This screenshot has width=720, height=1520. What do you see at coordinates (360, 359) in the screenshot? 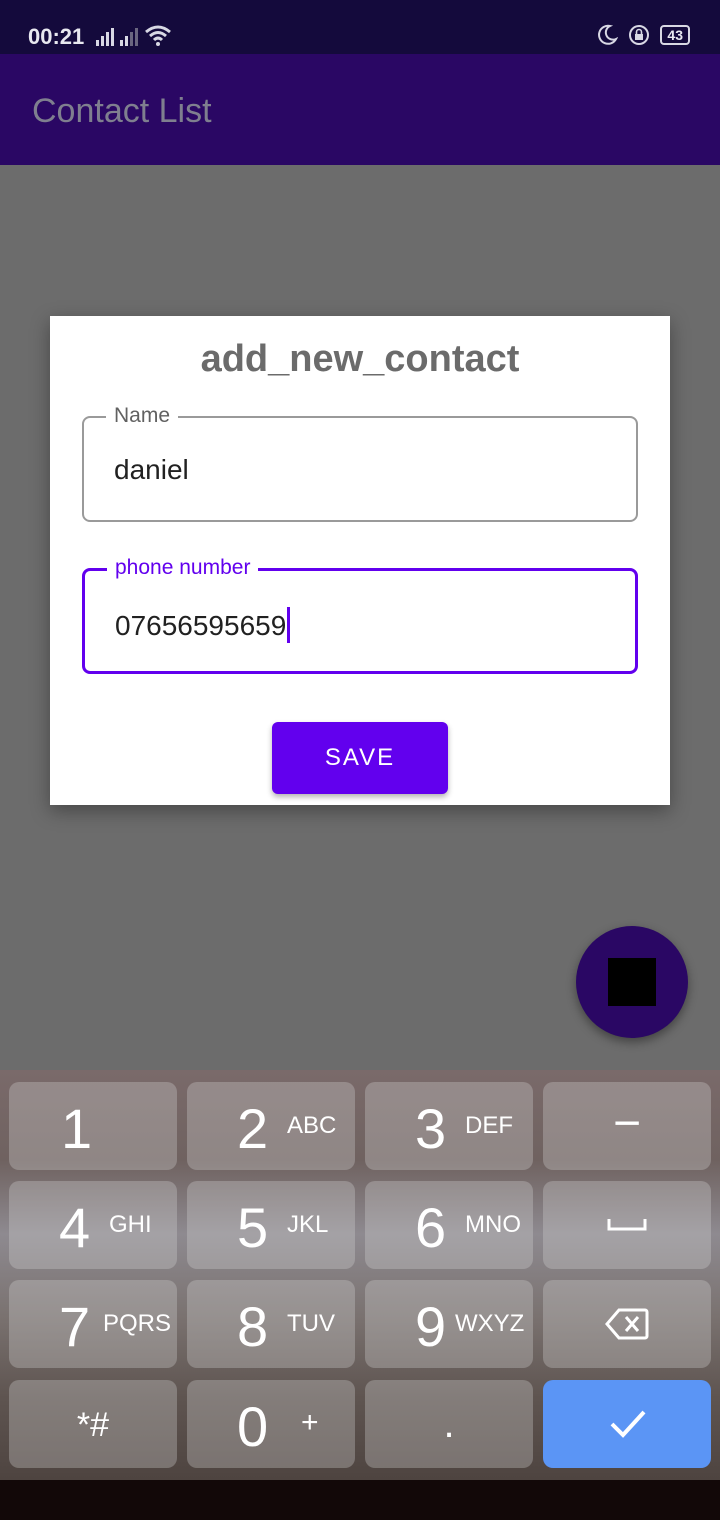
I see `dialog-title: add_new_contact` at bounding box center [360, 359].